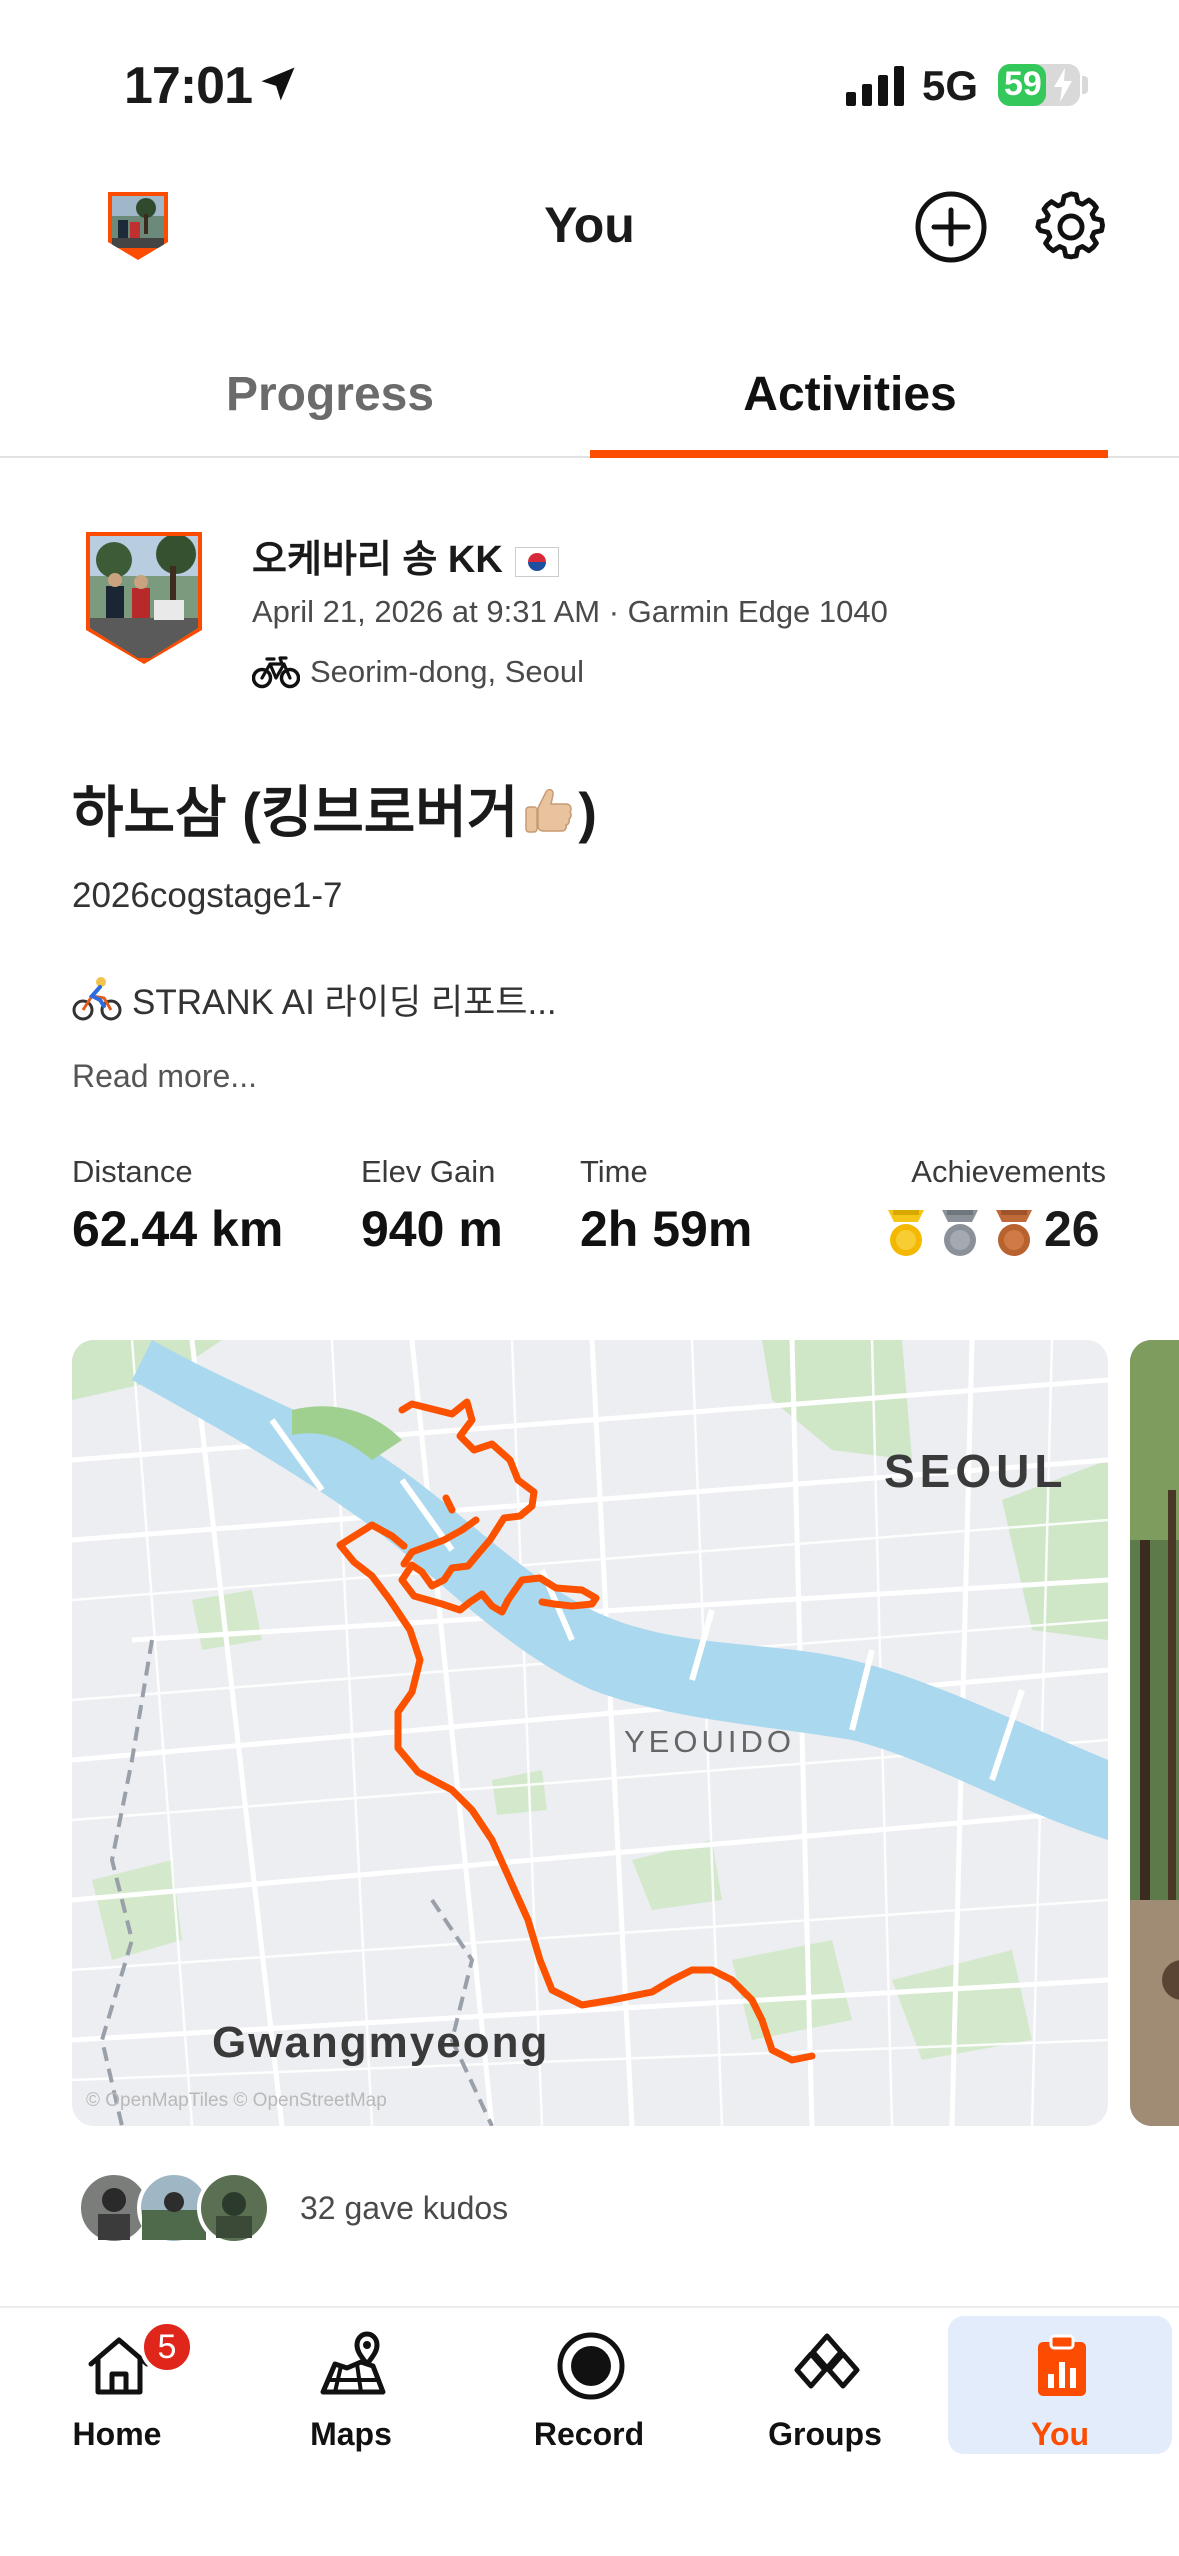 The height and width of the screenshot is (2556, 1179). Describe the element at coordinates (377, 560) in the screenshot. I see `athlete-name-text: 오케바리 송 KK` at that location.